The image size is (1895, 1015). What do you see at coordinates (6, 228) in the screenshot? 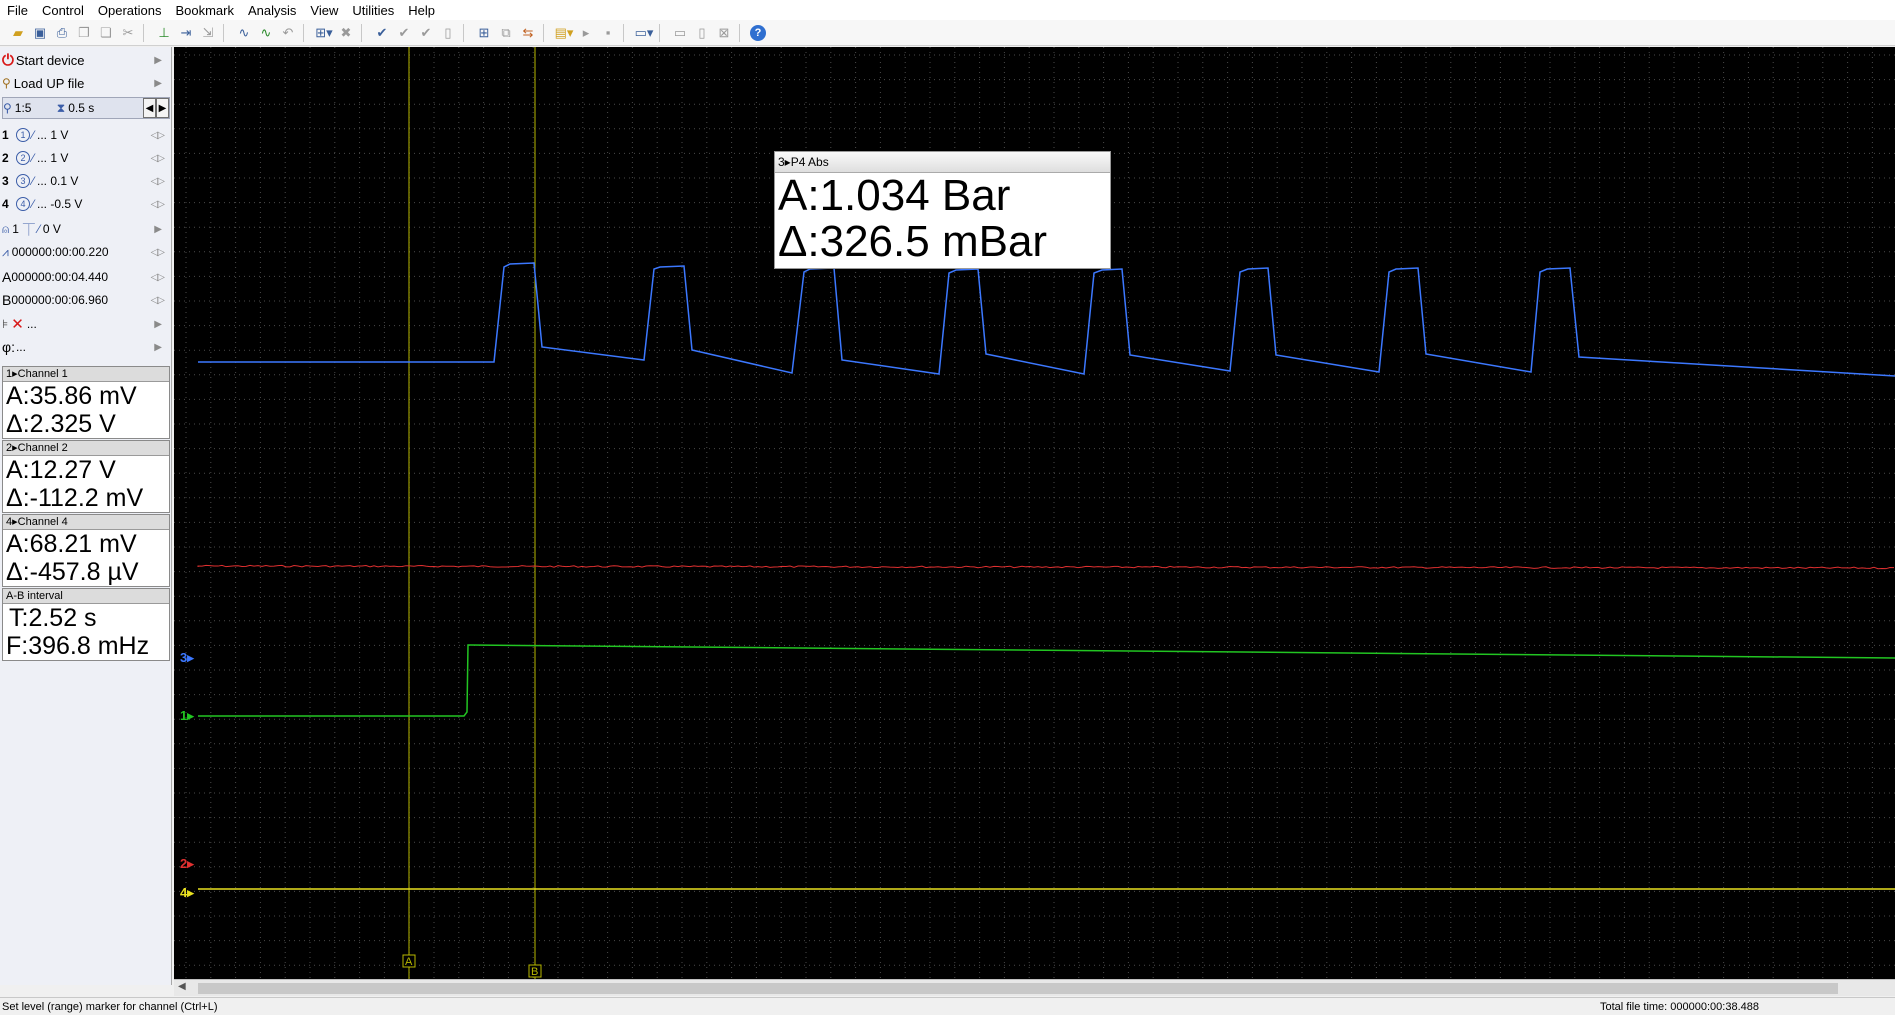
I see `trigger-icon: ⍝` at bounding box center [6, 228].